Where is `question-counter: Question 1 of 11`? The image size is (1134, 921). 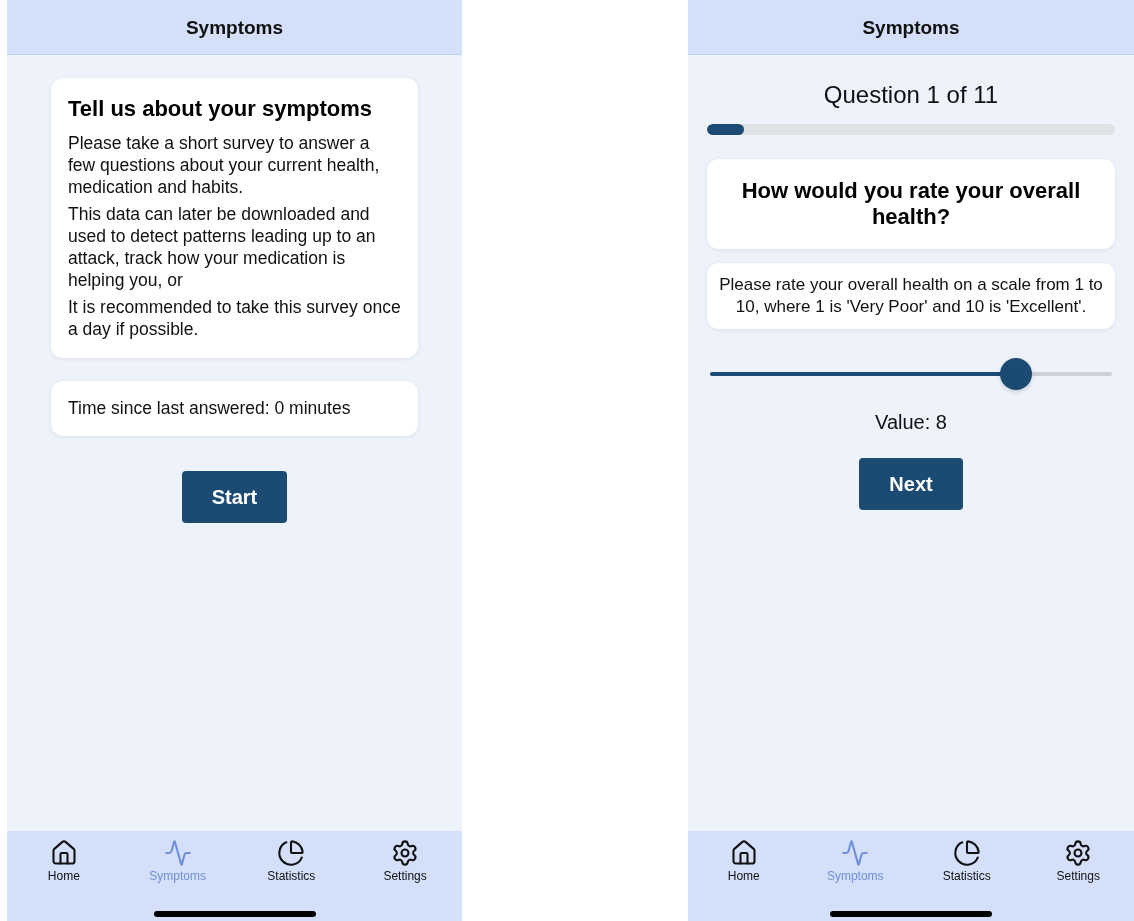 question-counter: Question 1 of 11 is located at coordinates (911, 95).